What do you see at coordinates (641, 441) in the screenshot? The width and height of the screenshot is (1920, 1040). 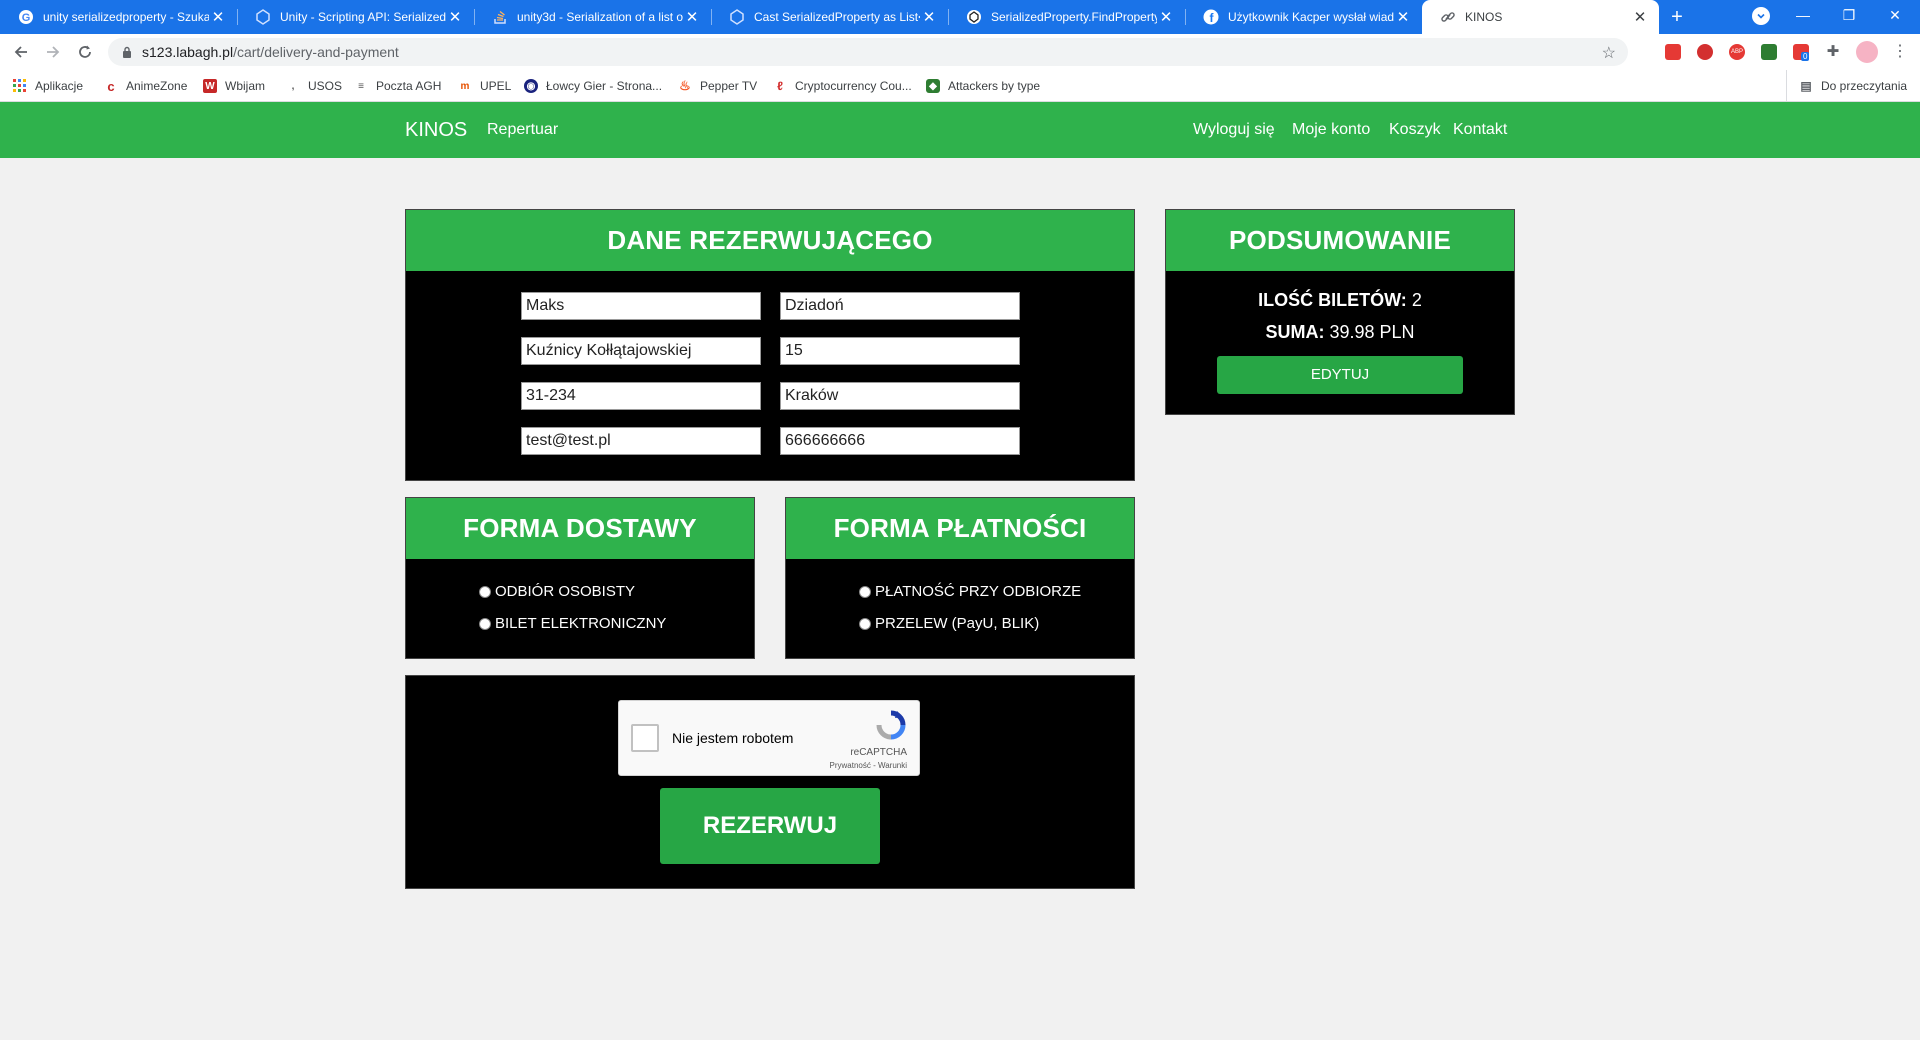 I see `email-field` at bounding box center [641, 441].